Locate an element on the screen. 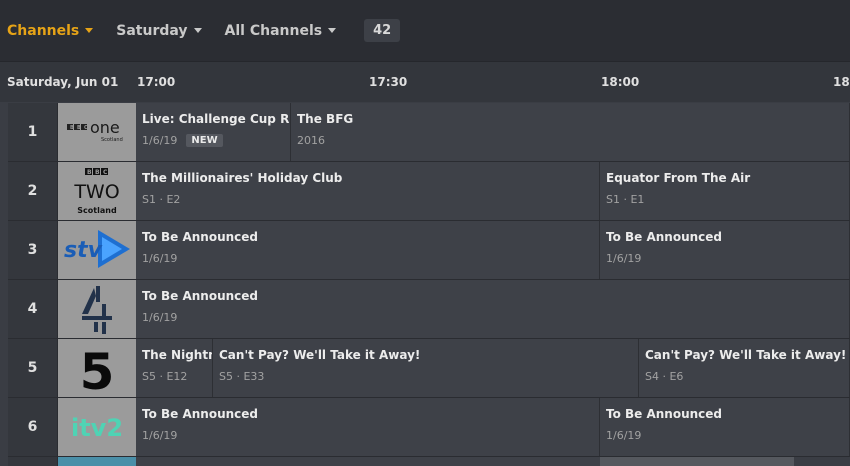  svg-text: stv is located at coordinates (83, 250).